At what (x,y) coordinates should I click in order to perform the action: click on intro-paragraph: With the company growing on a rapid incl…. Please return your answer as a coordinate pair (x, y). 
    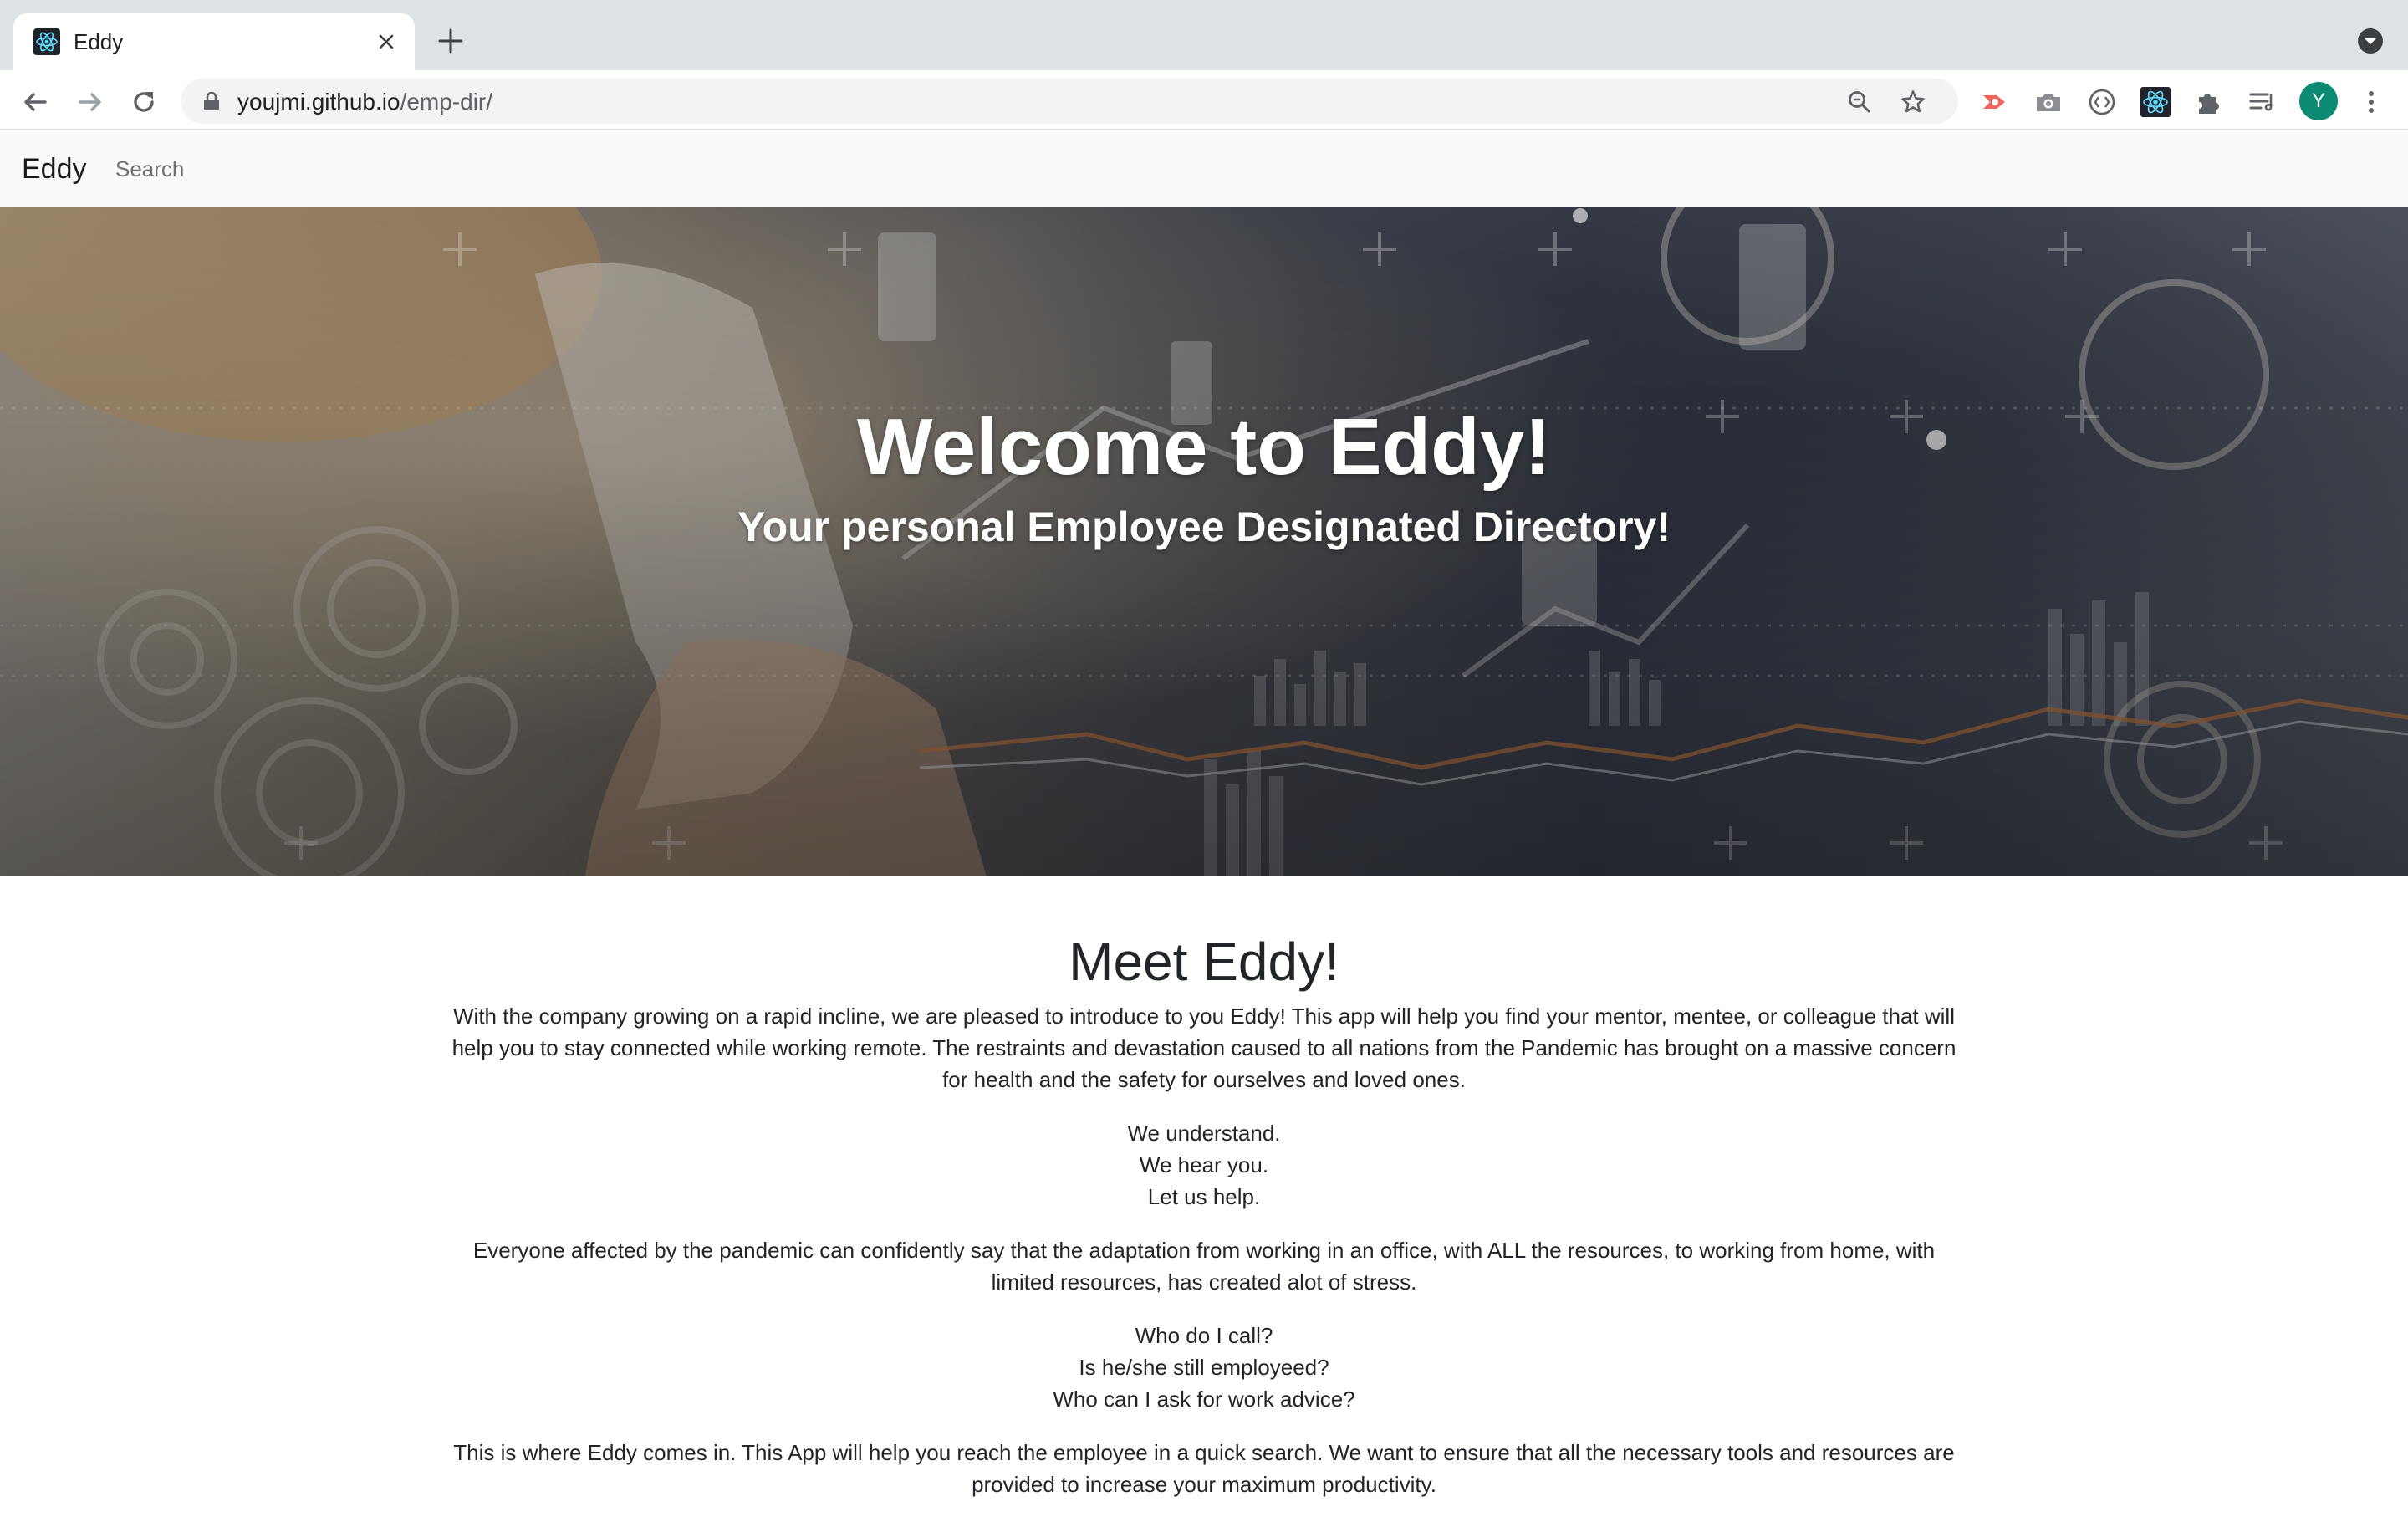
    Looking at the image, I should click on (1204, 1048).